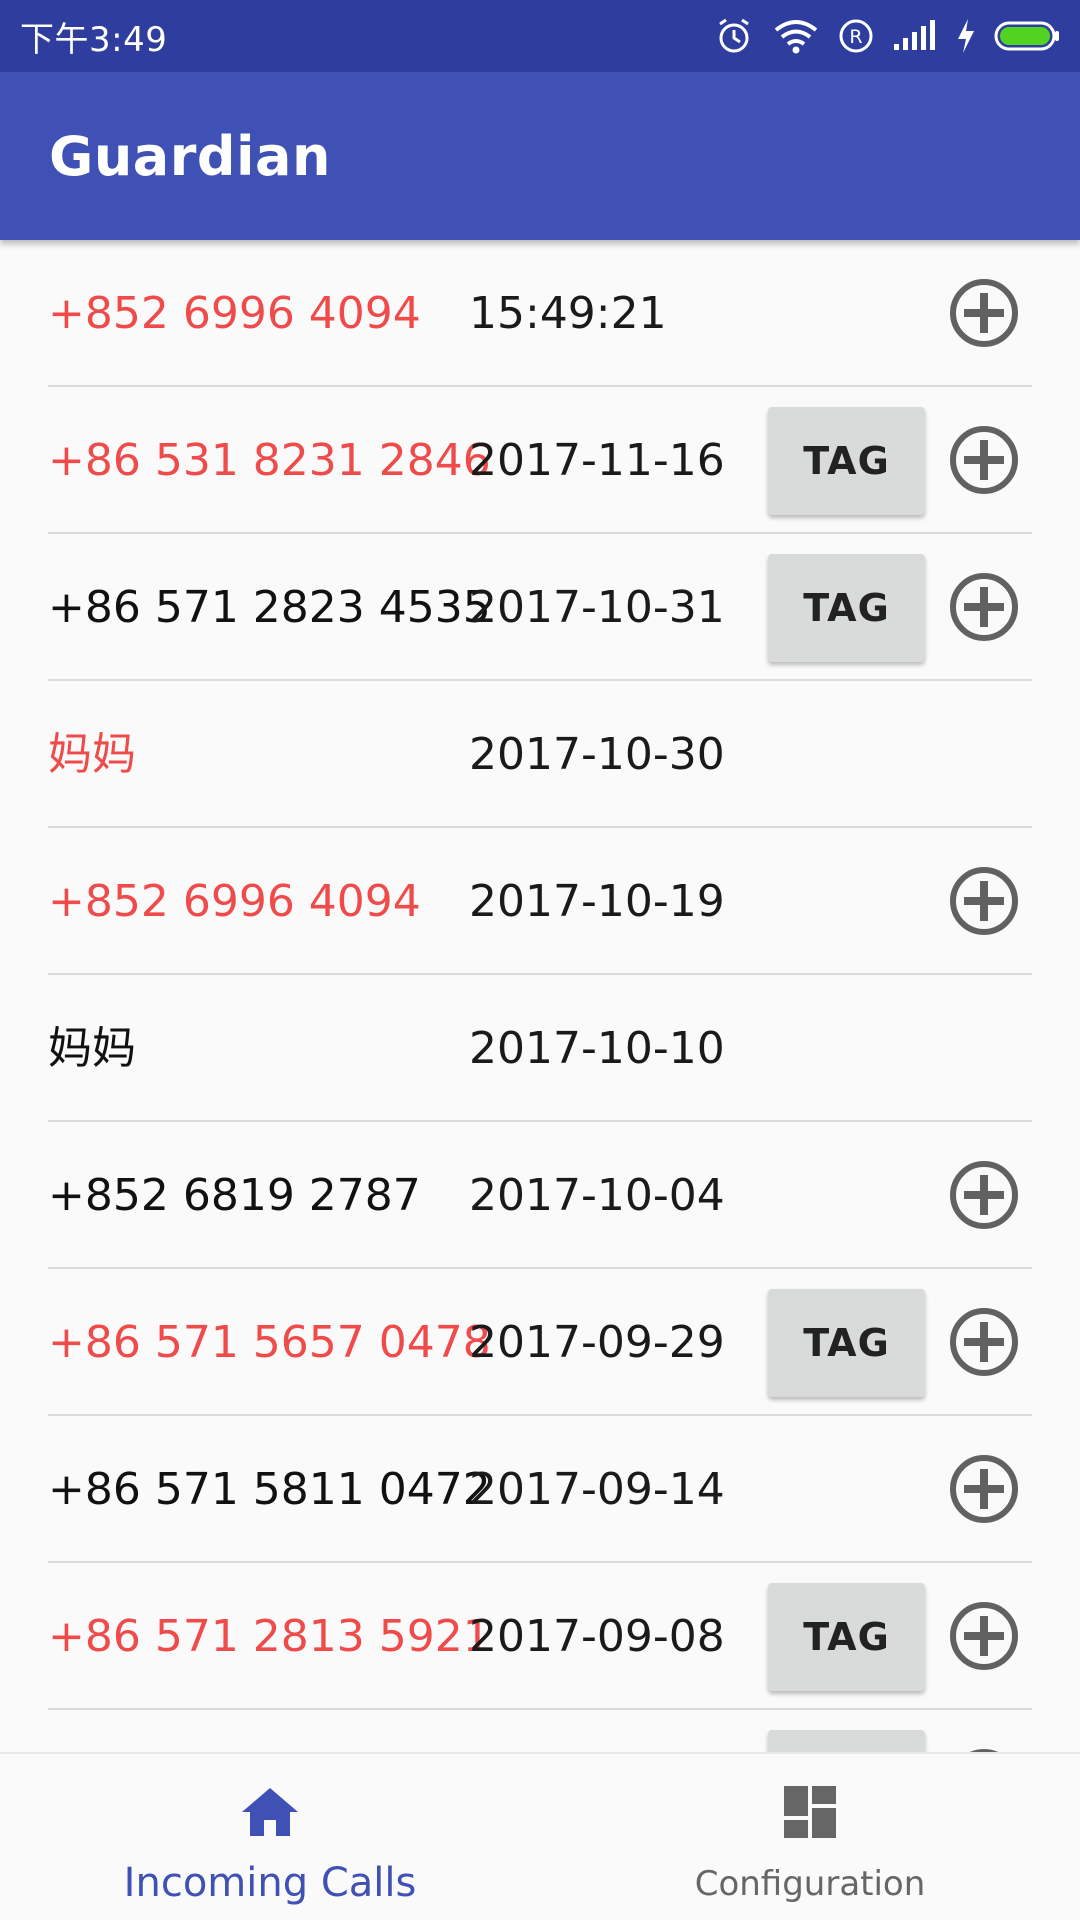  What do you see at coordinates (234, 1195) in the screenshot?
I see `call-number: +852 6819 2787` at bounding box center [234, 1195].